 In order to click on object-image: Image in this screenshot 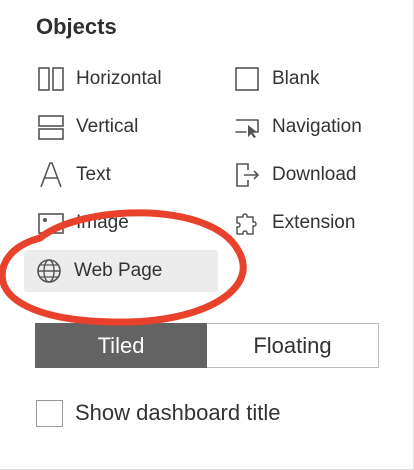, I will do `click(121, 223)`.